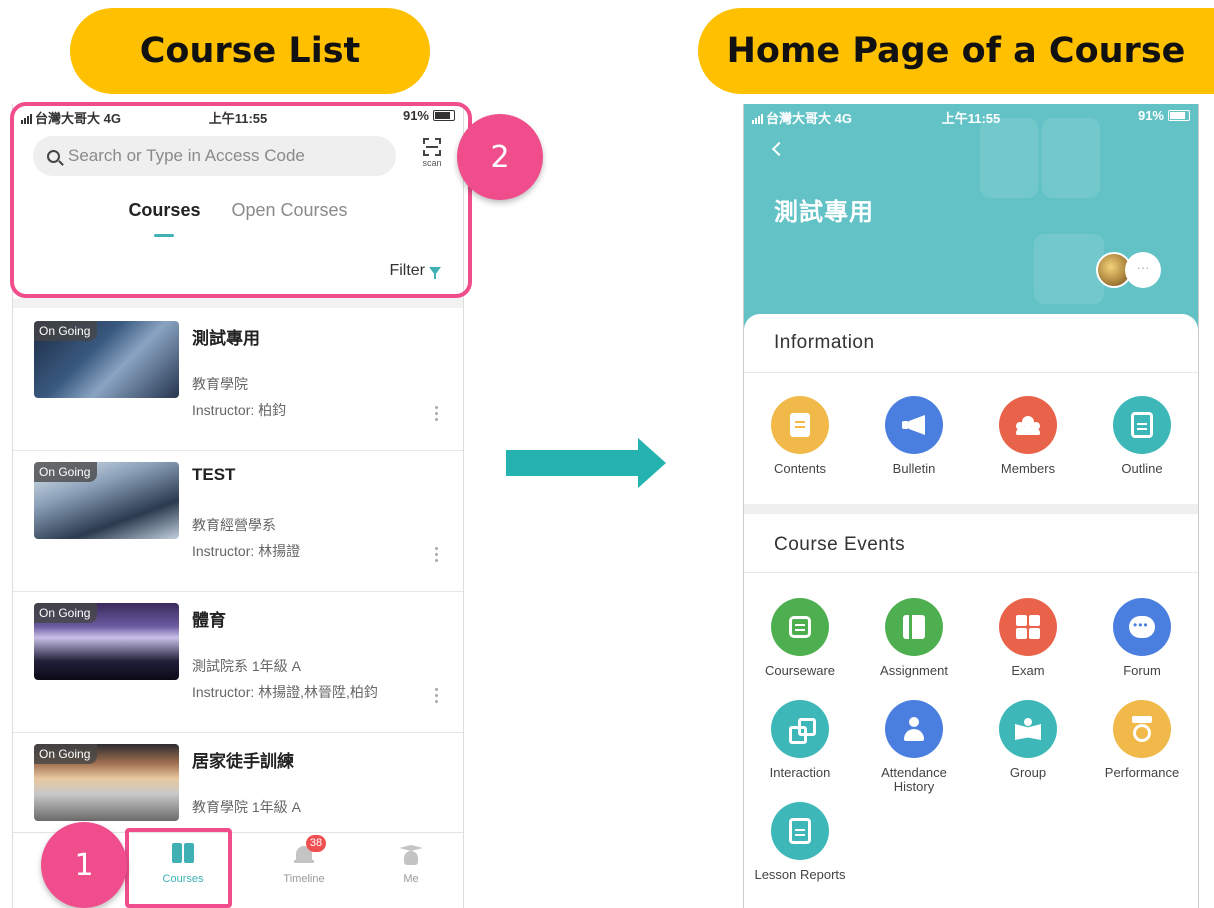  I want to click on clipboard-icon, so click(1142, 425).